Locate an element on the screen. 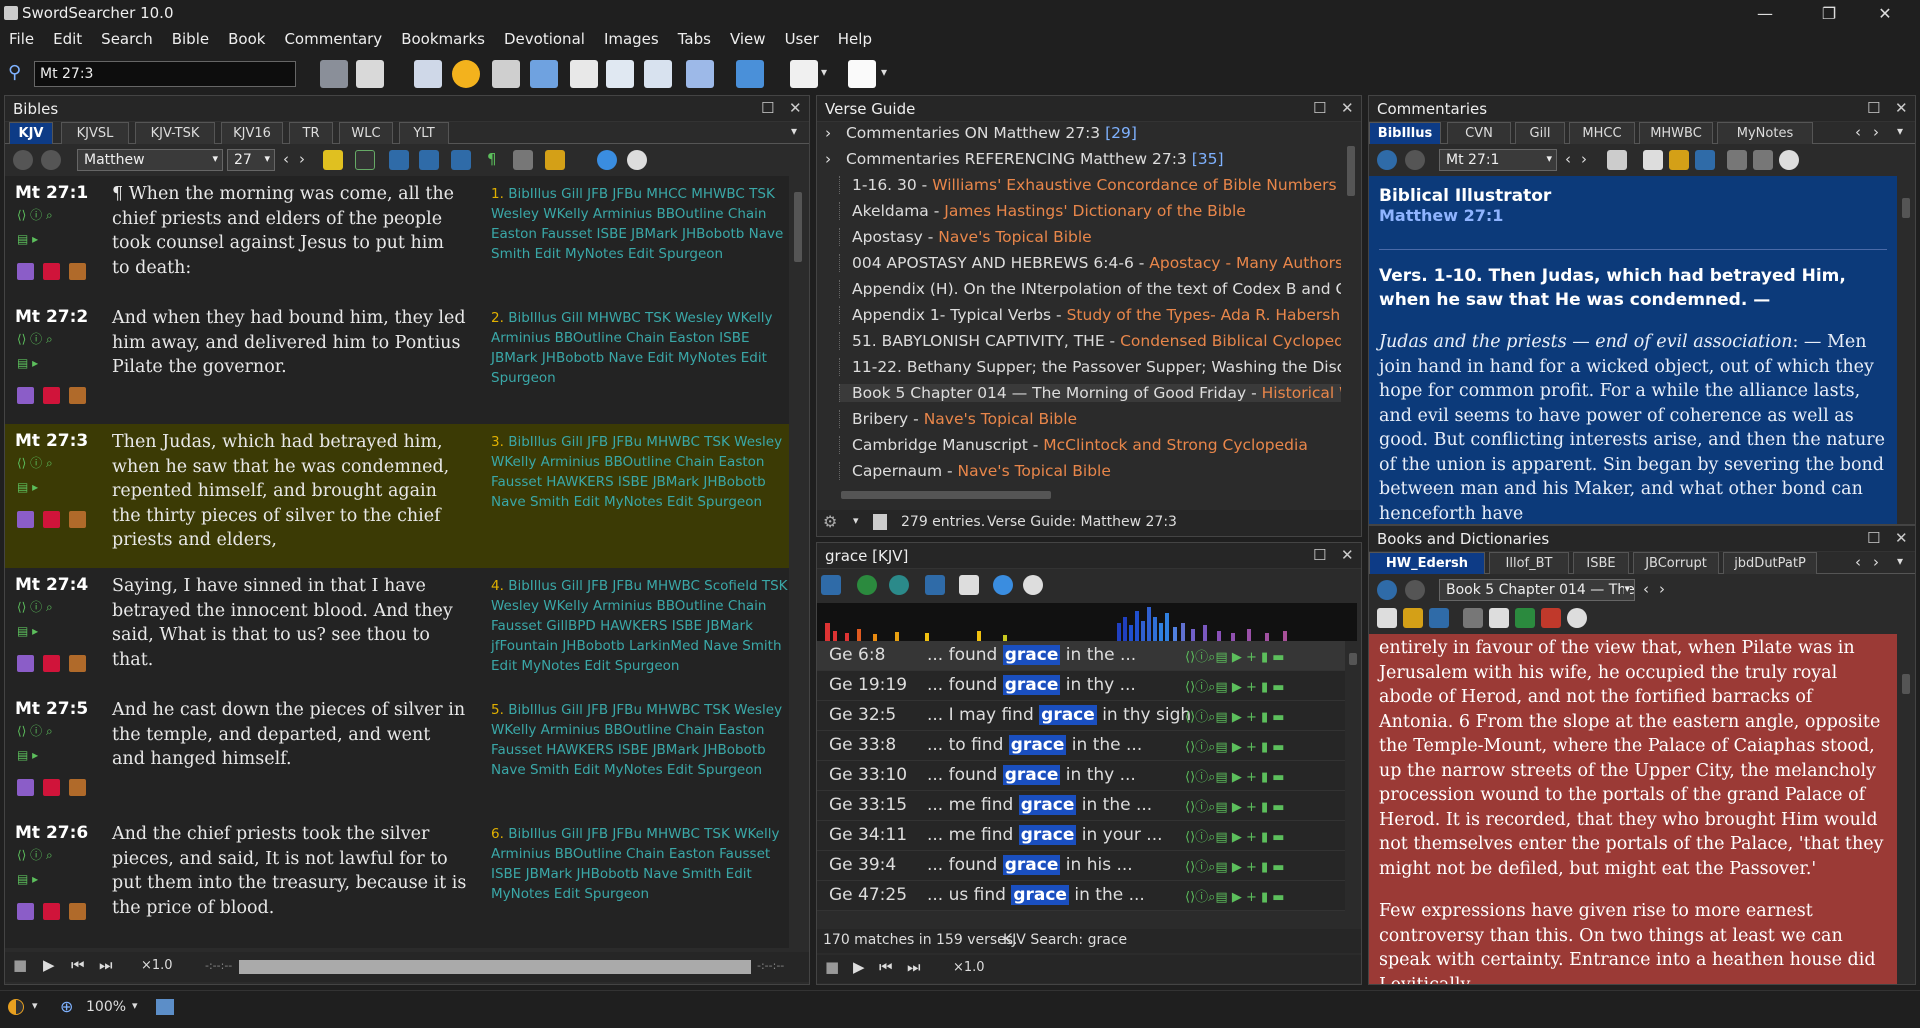 The image size is (1920, 1028). menu-book: Book is located at coordinates (246, 38).